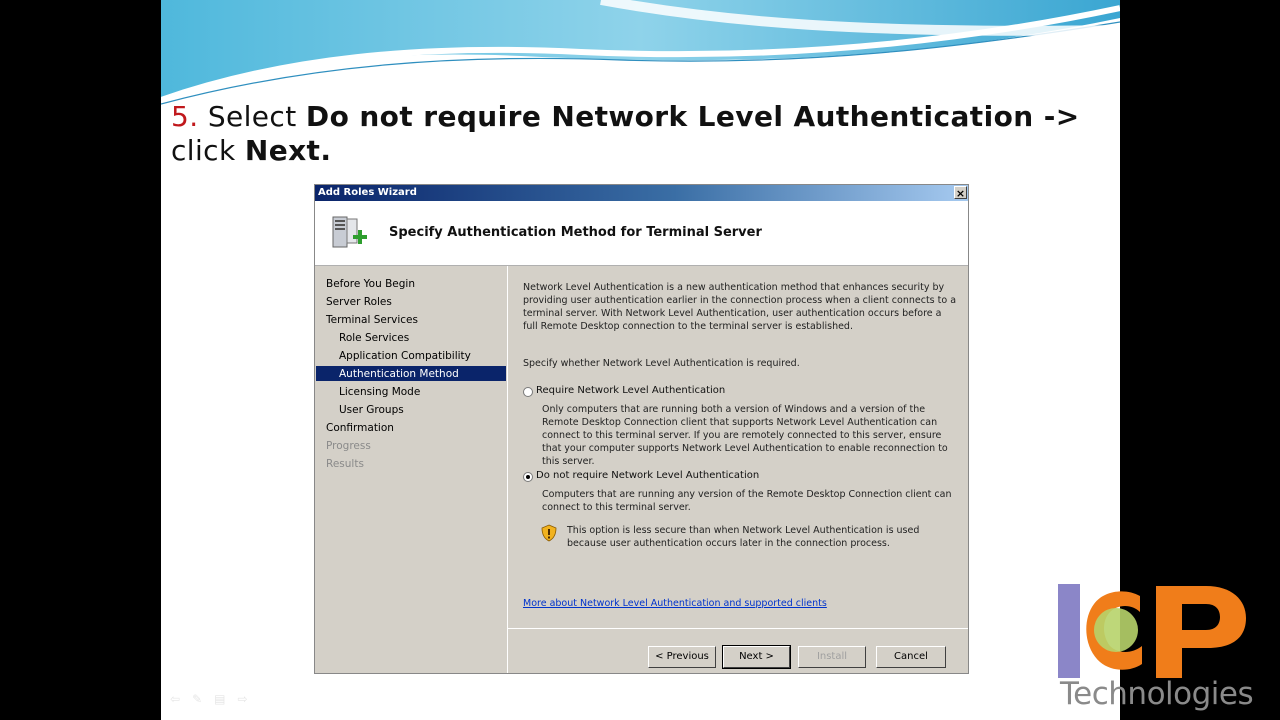 The width and height of the screenshot is (1280, 720). Describe the element at coordinates (203, 699) in the screenshot. I see `pen-icon: ✎` at that location.